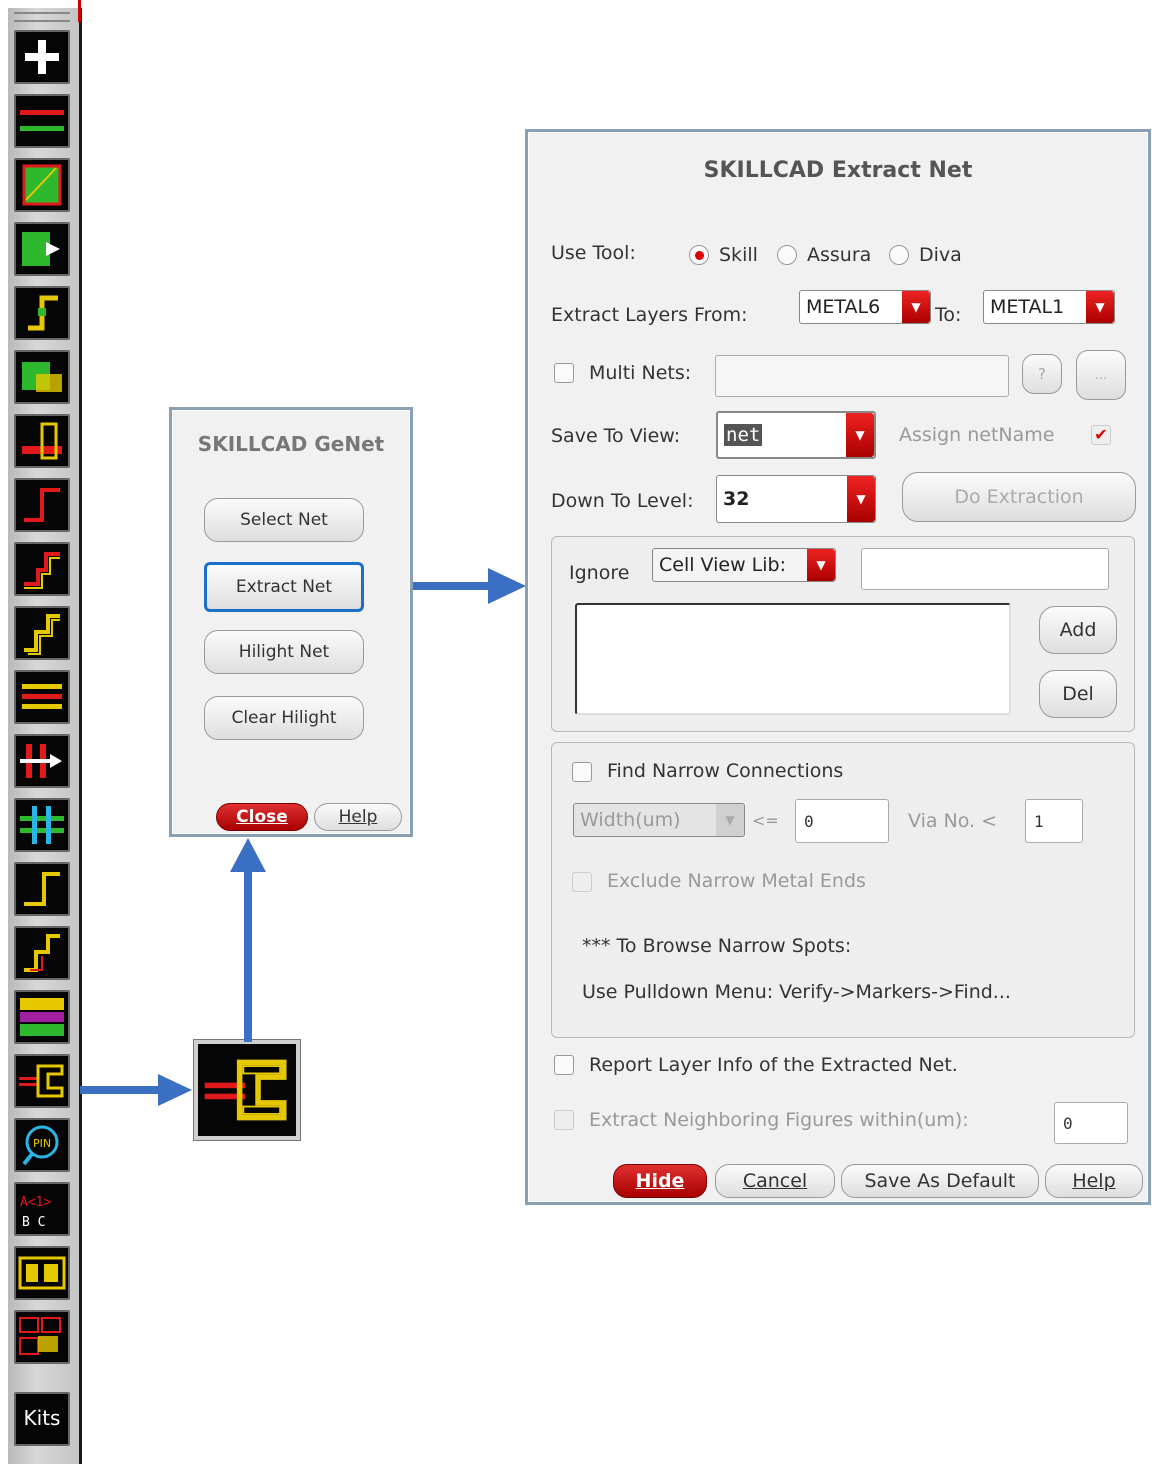  I want to click on toolbar-button-multi-layer, so click(42, 377).